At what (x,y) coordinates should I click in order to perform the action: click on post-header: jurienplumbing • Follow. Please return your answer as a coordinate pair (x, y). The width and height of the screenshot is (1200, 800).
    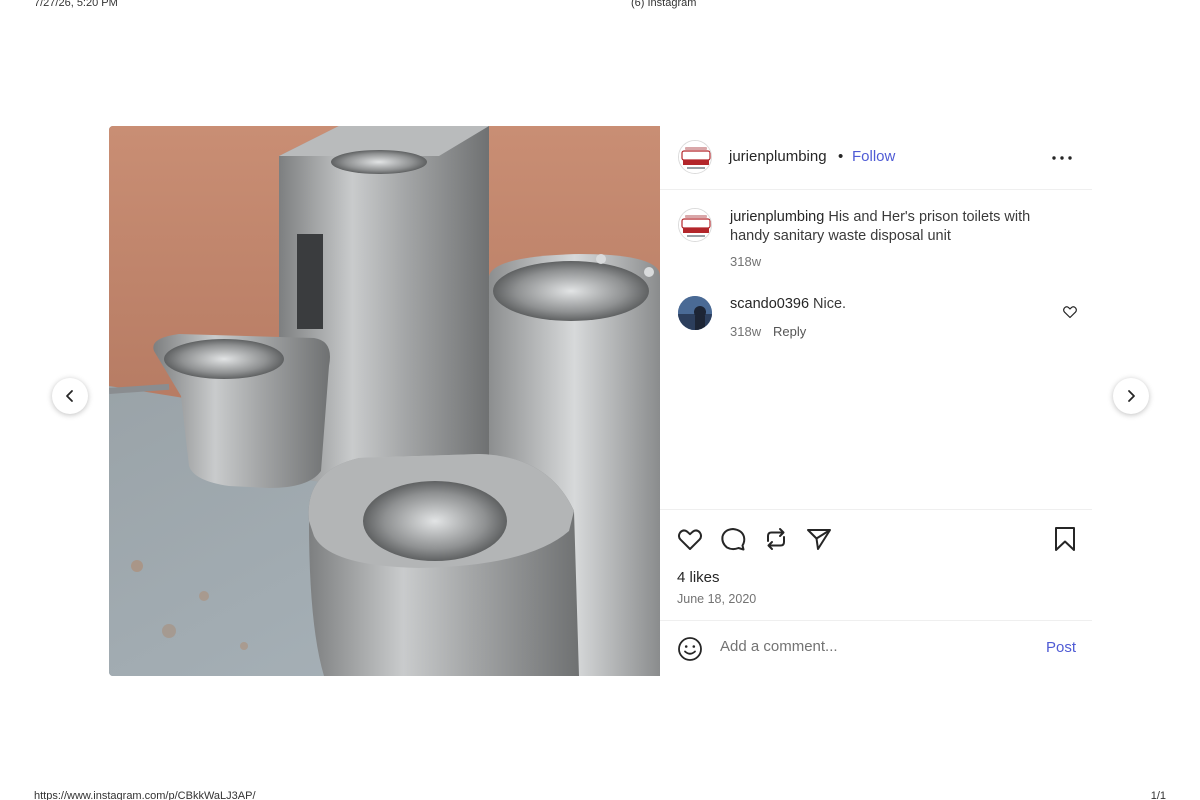
    Looking at the image, I should click on (876, 158).